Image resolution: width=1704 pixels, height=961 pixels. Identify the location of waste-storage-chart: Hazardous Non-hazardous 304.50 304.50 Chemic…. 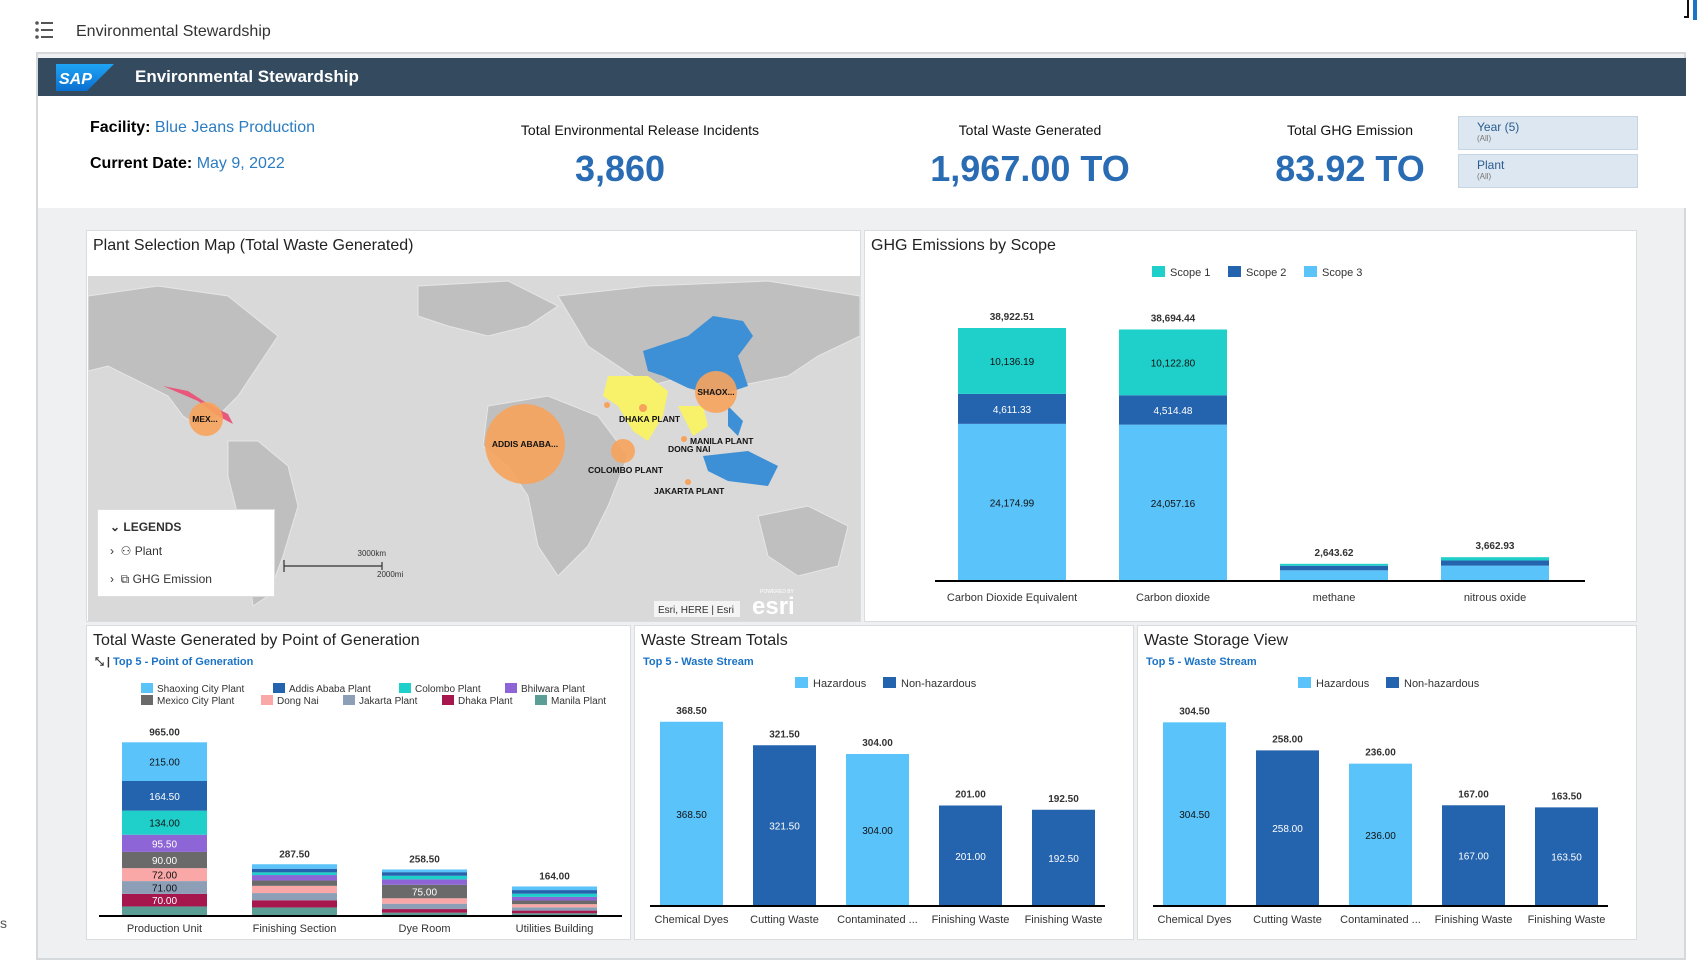
(1387, 782).